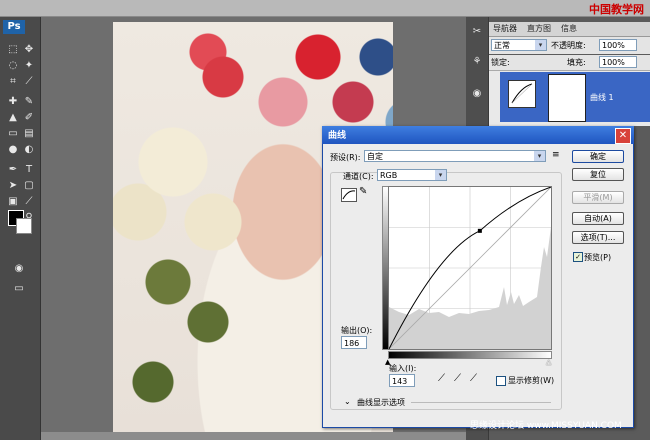 The height and width of the screenshot is (440, 650). What do you see at coordinates (363, 191) in the screenshot?
I see `pencil-tool-icon: ✎` at bounding box center [363, 191].